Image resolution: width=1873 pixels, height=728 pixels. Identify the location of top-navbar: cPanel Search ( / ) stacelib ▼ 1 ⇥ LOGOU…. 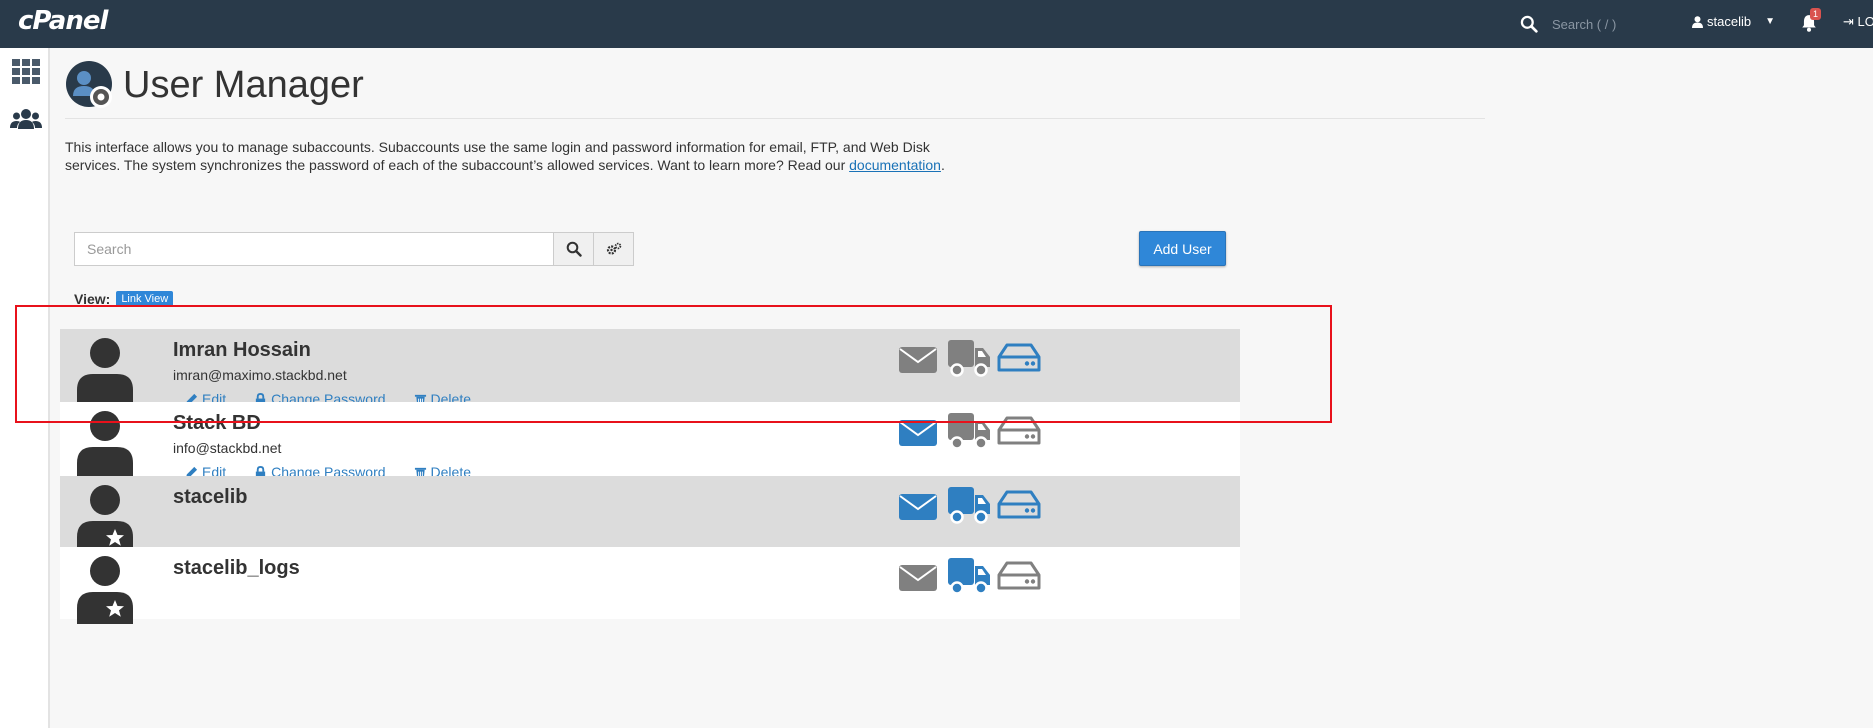
(936, 24).